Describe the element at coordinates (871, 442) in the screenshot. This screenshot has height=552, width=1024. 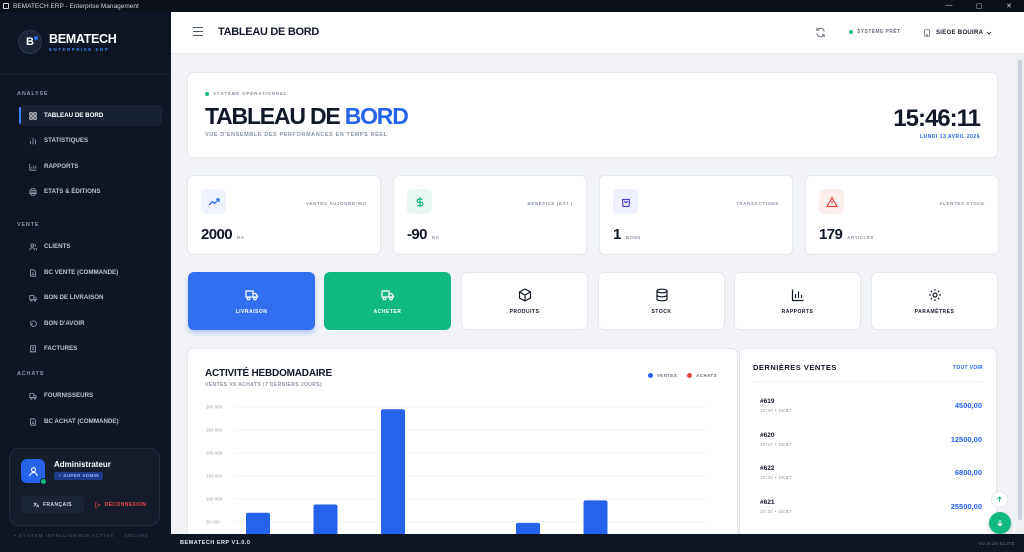
I see `sale-row: #620 10:47 • DEBT 12500,00` at that location.